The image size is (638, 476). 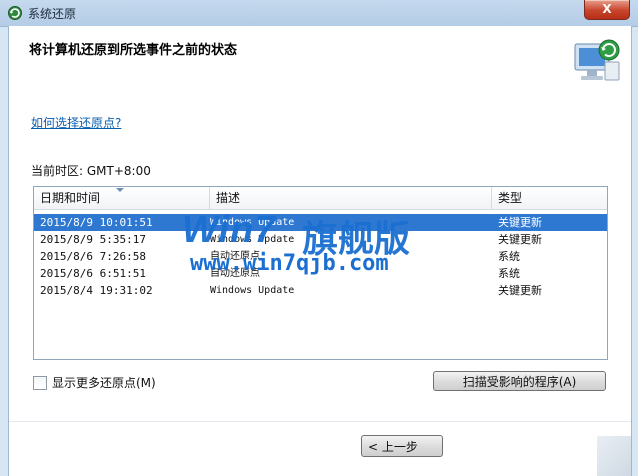 I want to click on show-more-checkbox: 显示更多还原点(M), so click(x=94, y=382).